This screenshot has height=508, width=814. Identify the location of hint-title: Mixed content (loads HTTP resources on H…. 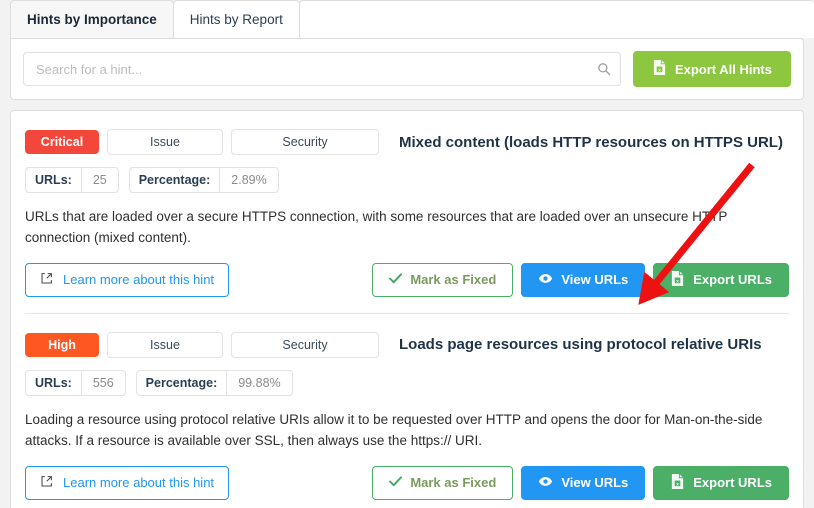
(591, 142).